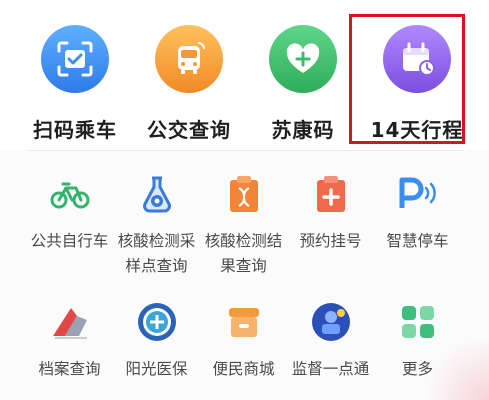 The height and width of the screenshot is (400, 489). Describe the element at coordinates (418, 322) in the screenshot. I see `more-grid-icon` at that location.